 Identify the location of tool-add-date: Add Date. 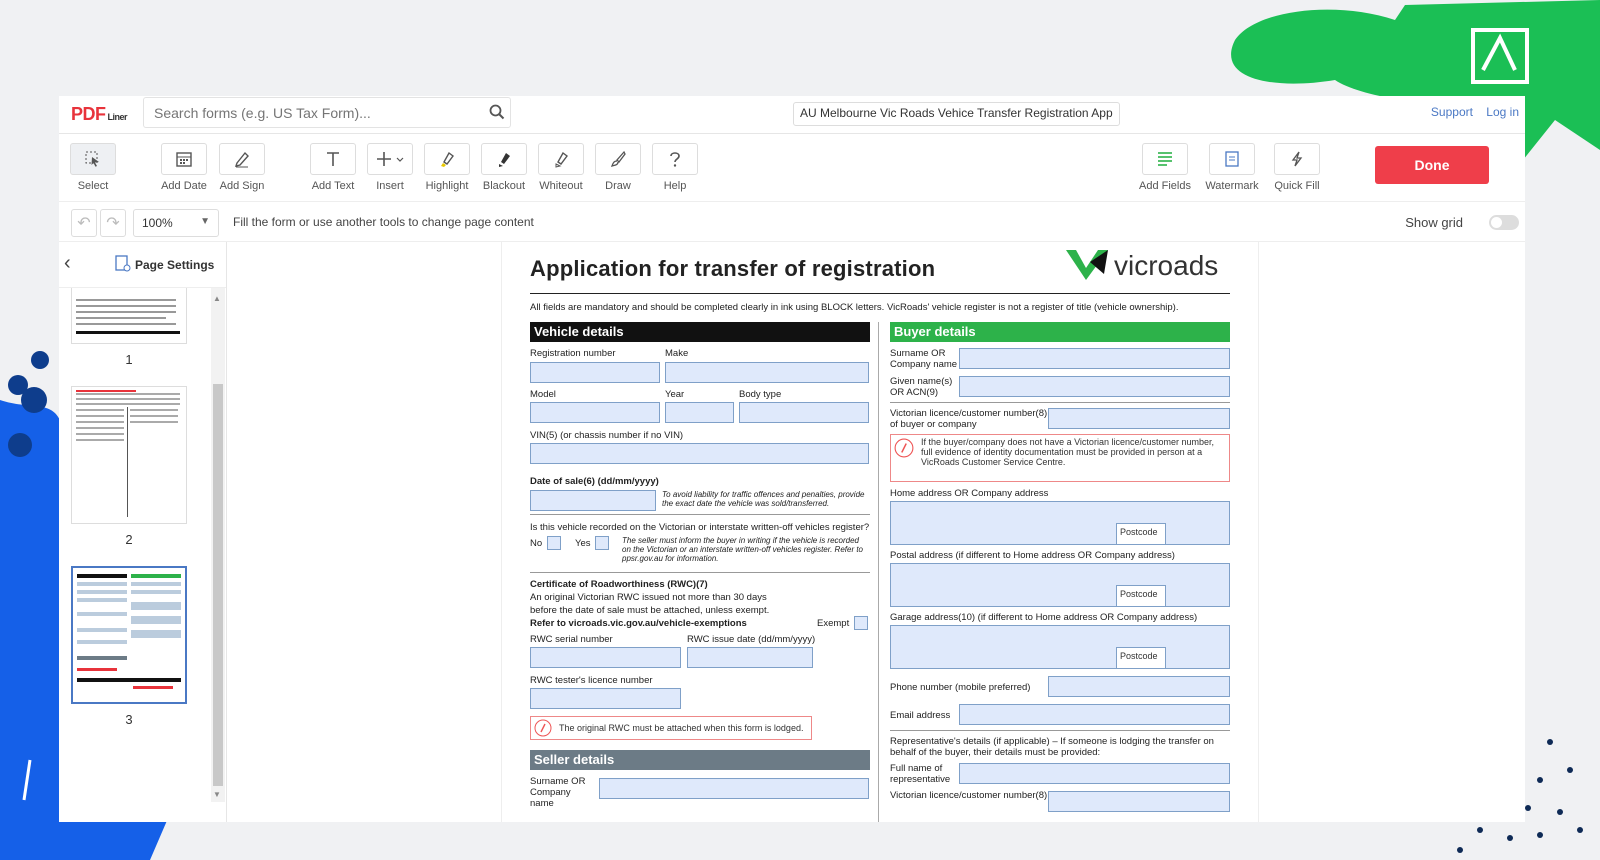
(184, 167).